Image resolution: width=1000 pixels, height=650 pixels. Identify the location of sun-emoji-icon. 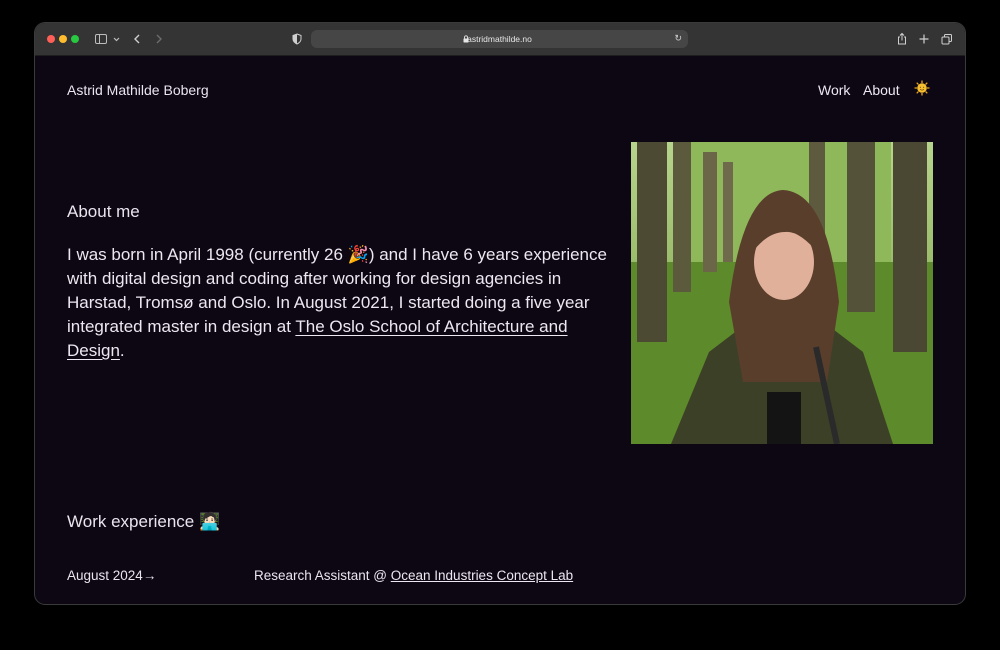
(922, 88).